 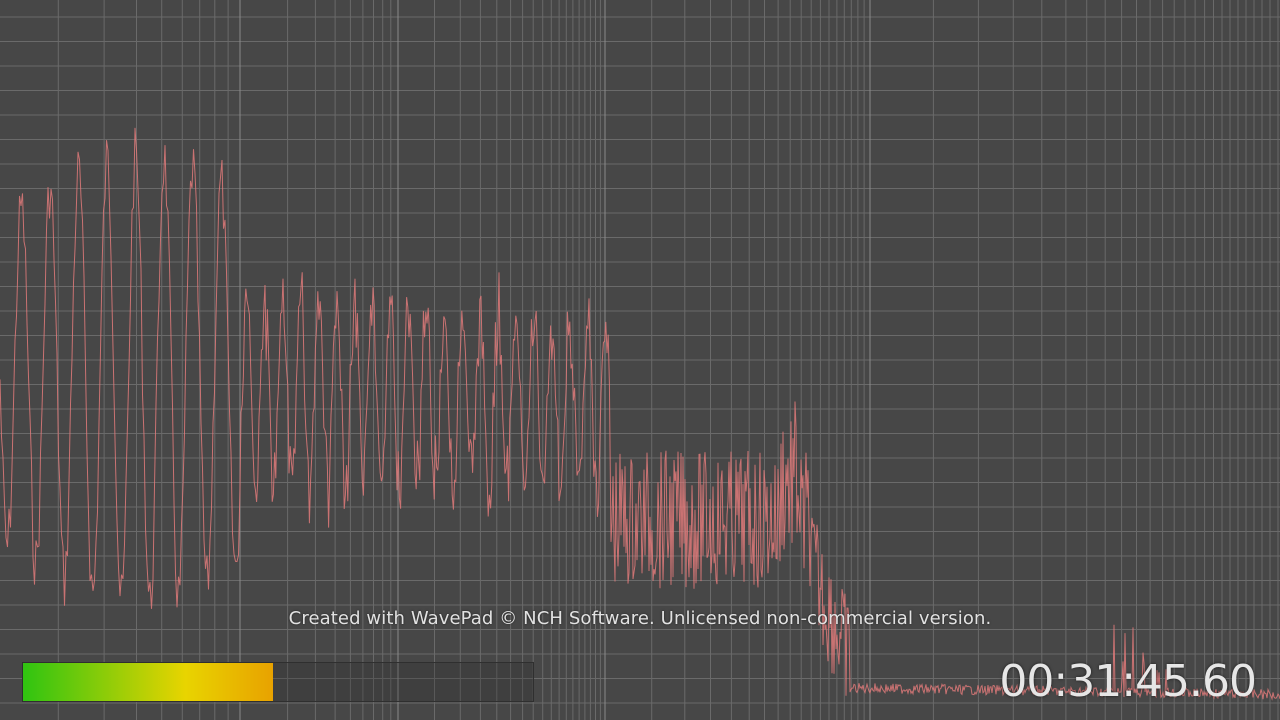 I want to click on time-display: 00:31:45.60, so click(x=1128, y=681).